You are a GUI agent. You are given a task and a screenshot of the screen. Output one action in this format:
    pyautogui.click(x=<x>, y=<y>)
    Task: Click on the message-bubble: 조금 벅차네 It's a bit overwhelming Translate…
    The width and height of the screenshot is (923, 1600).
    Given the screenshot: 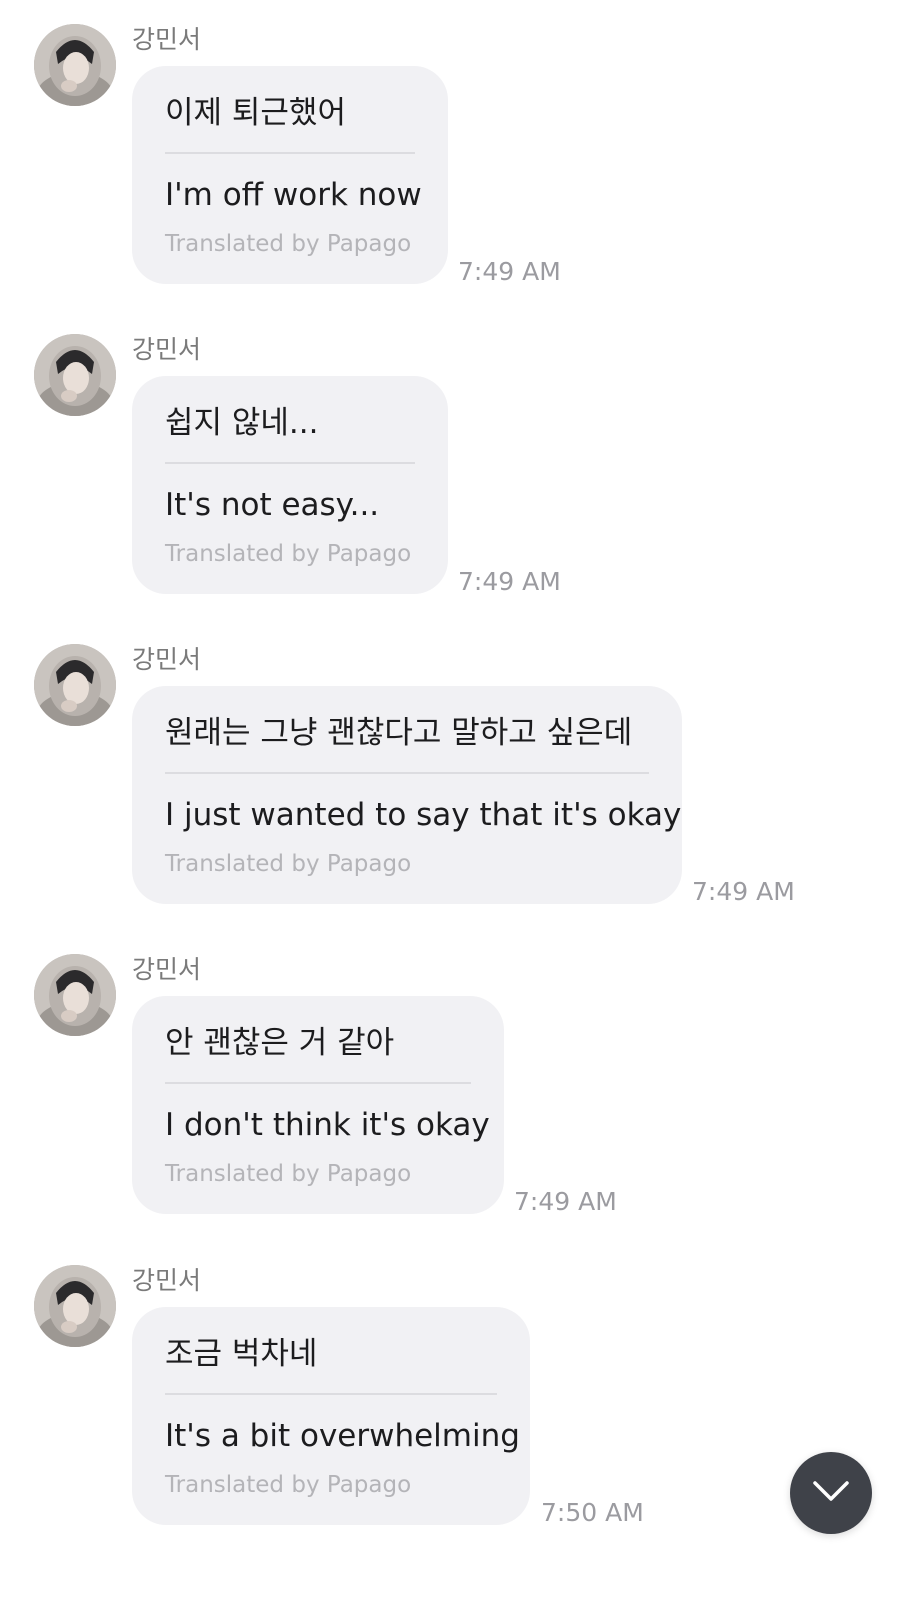 What is the action you would take?
    pyautogui.click(x=331, y=1416)
    